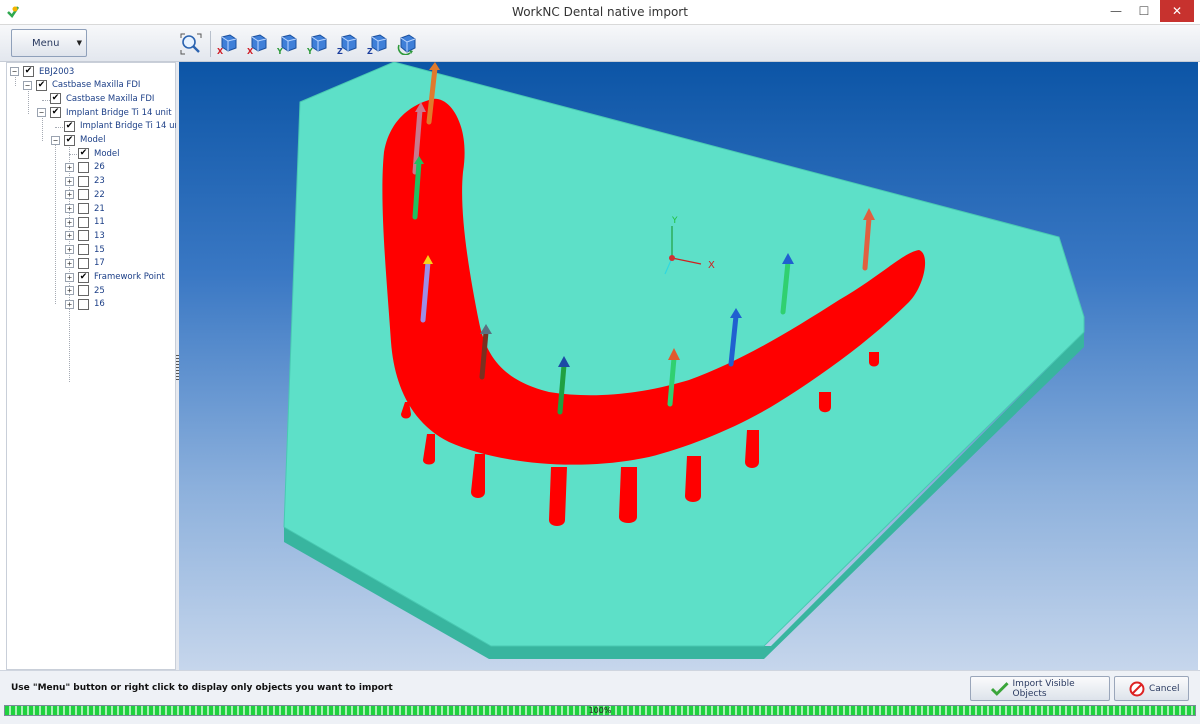  I want to click on tree-node: +17, so click(85, 263).